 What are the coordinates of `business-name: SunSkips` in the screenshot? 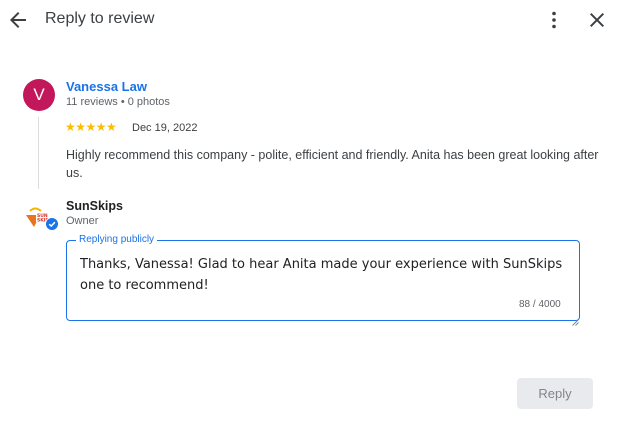 It's located at (94, 206).